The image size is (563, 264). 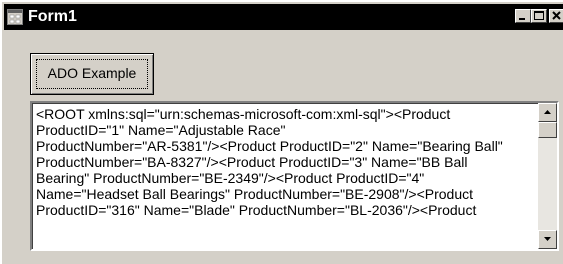 I want to click on ado-example-button: ADO Example, so click(x=92, y=74).